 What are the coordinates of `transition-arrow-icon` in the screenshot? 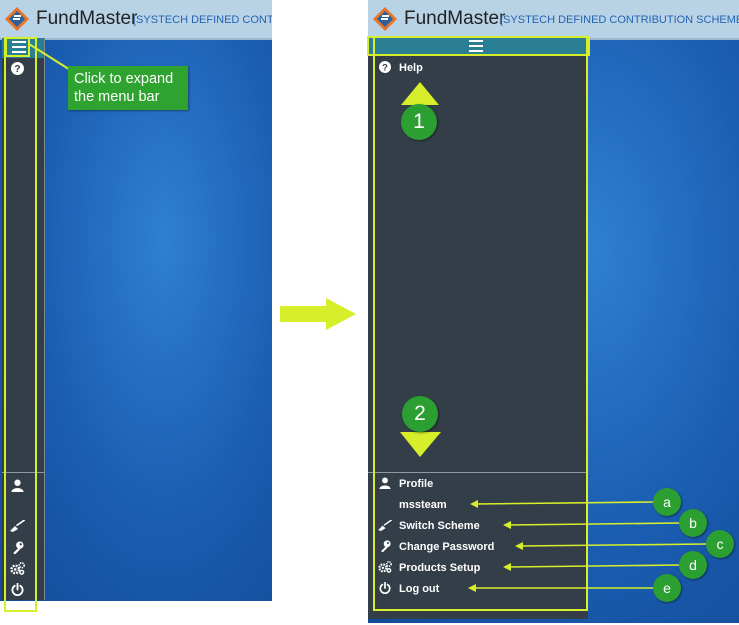 It's located at (318, 314).